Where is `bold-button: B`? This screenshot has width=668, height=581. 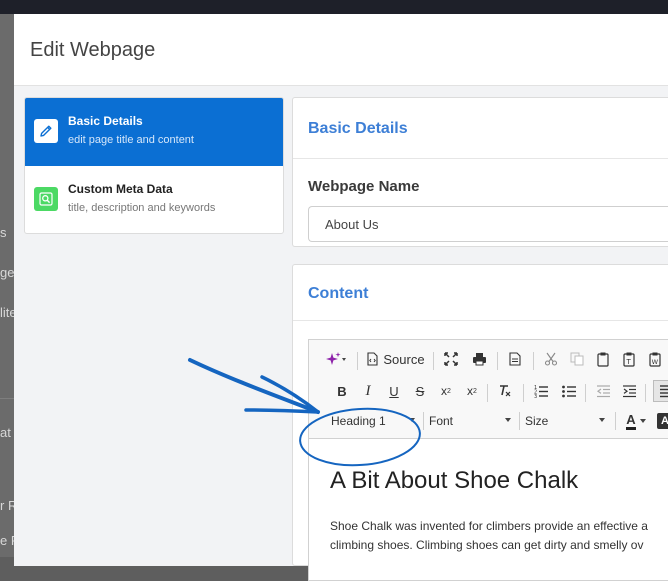 bold-button: B is located at coordinates (342, 391).